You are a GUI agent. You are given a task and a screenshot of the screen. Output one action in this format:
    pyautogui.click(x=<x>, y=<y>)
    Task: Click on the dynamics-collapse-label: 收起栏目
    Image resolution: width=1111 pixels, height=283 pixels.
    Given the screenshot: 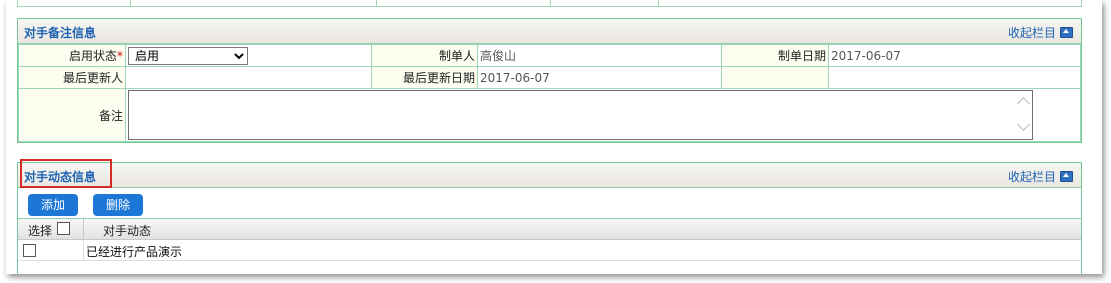 What is the action you would take?
    pyautogui.click(x=1031, y=177)
    